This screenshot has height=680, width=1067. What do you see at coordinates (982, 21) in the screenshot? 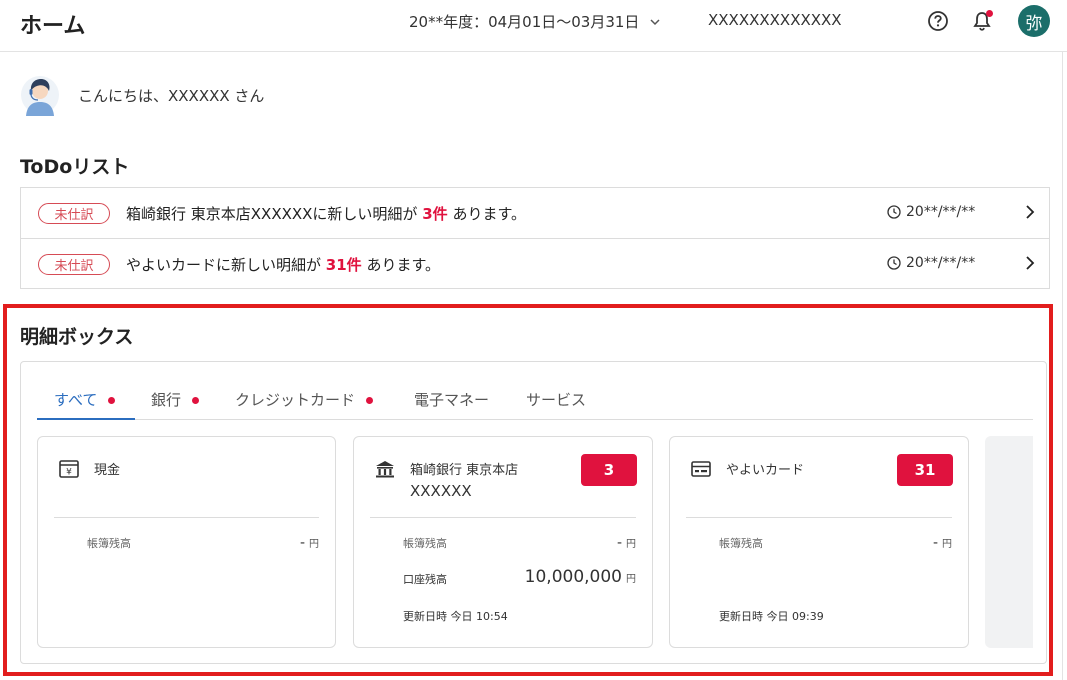
I see `notification-bell-icon` at bounding box center [982, 21].